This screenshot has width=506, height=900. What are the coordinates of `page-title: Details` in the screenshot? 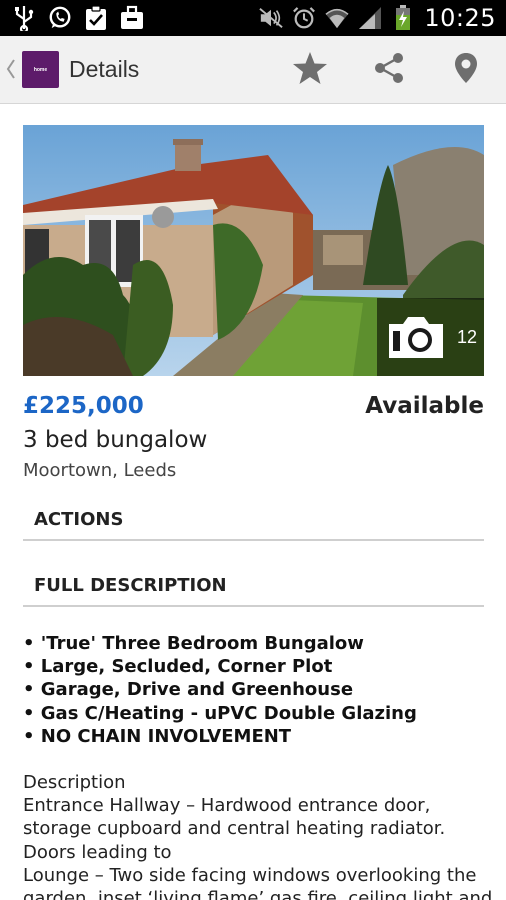 It's located at (104, 69).